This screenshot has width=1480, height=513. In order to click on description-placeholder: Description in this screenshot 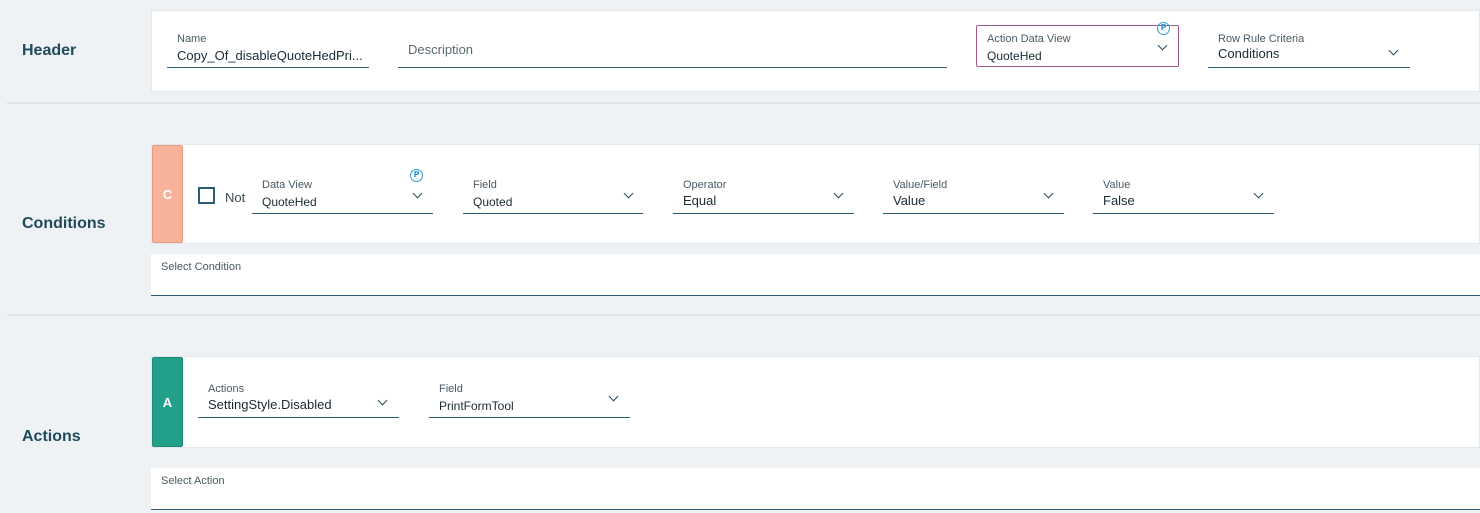, I will do `click(441, 49)`.